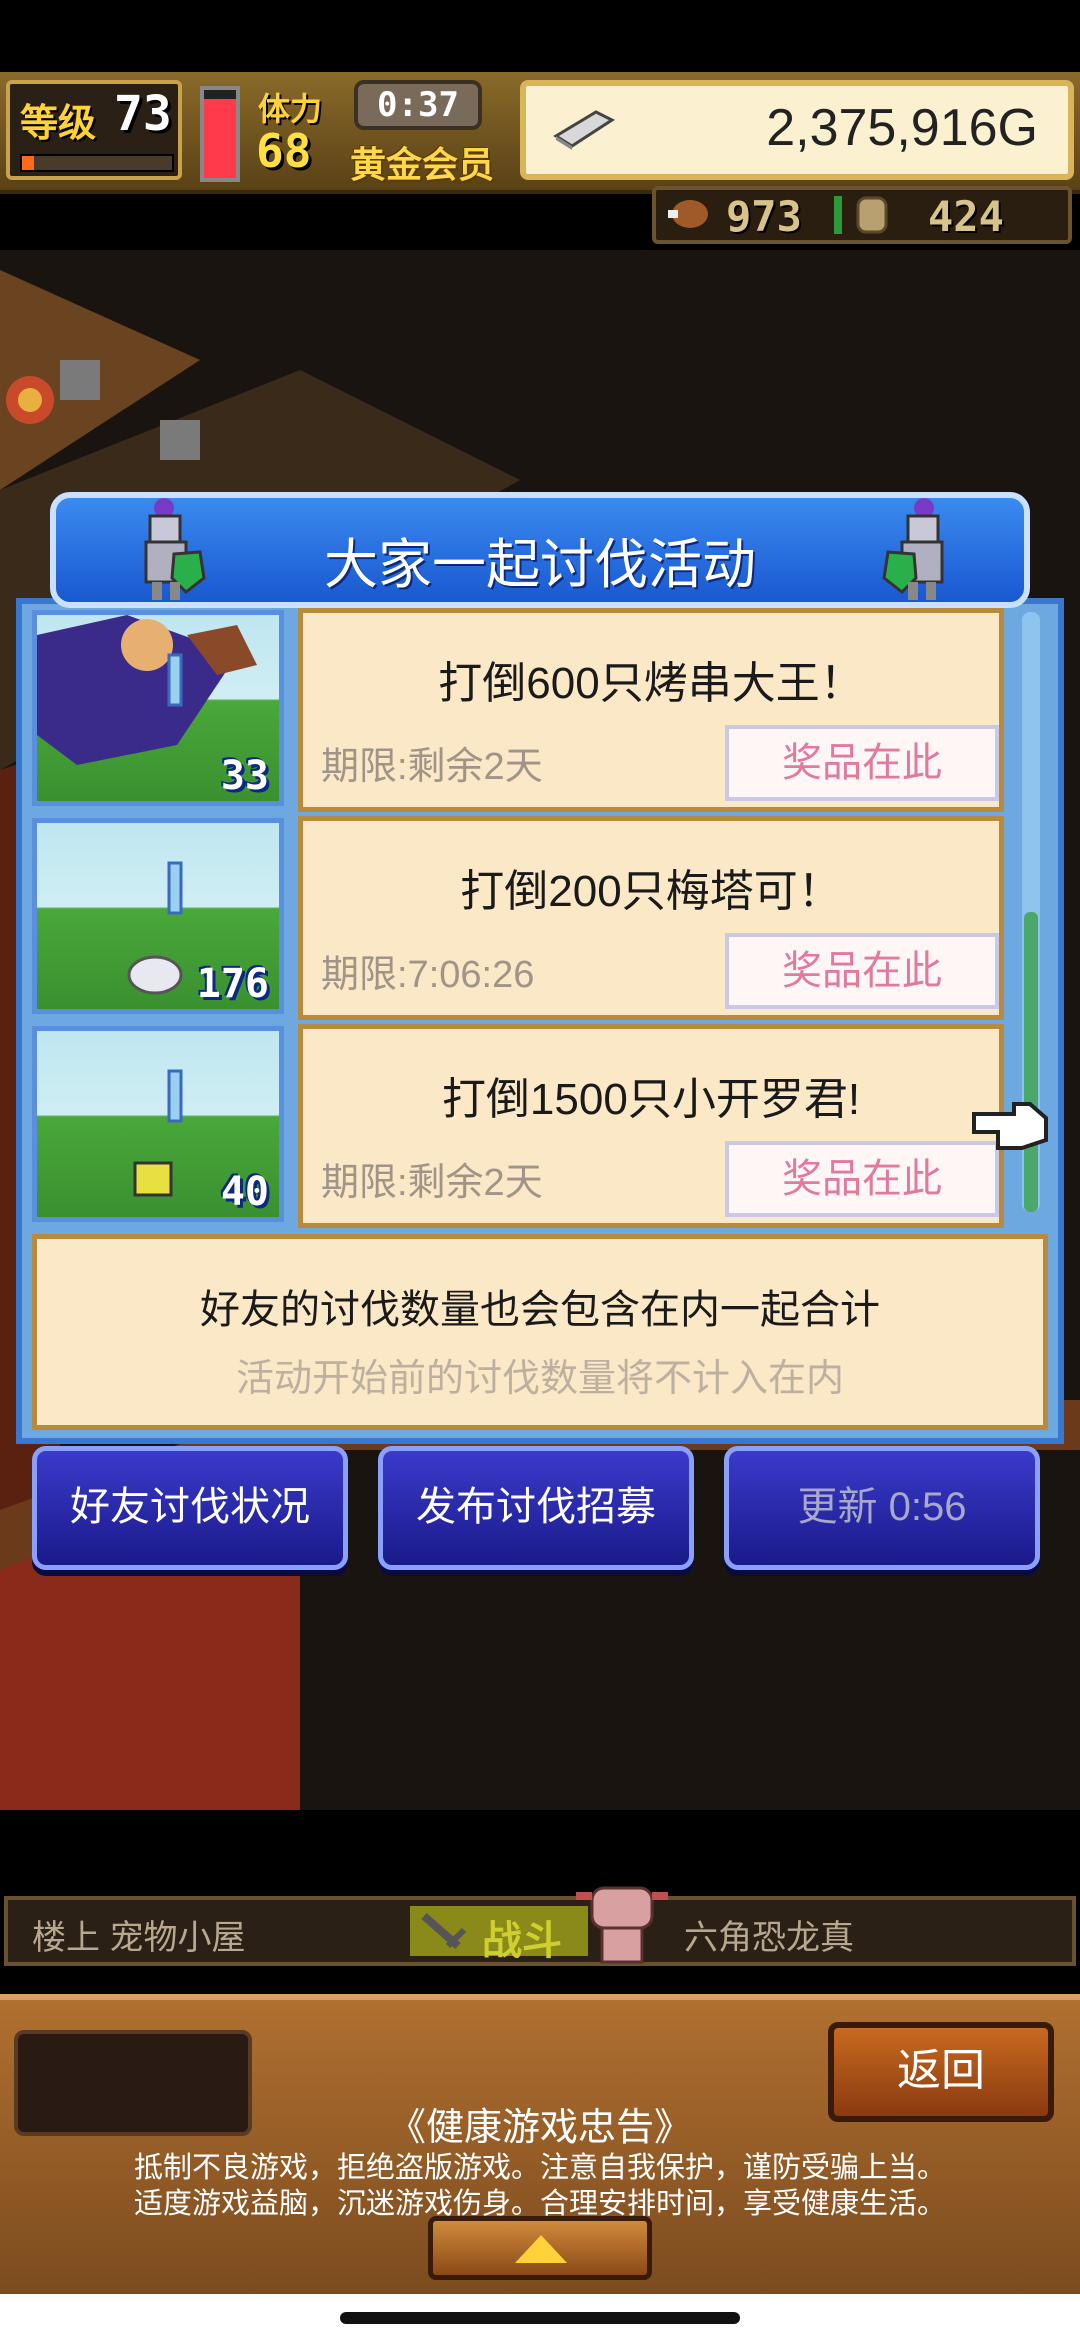 The width and height of the screenshot is (1080, 2340). I want to click on stamina-timer: 0:37, so click(418, 105).